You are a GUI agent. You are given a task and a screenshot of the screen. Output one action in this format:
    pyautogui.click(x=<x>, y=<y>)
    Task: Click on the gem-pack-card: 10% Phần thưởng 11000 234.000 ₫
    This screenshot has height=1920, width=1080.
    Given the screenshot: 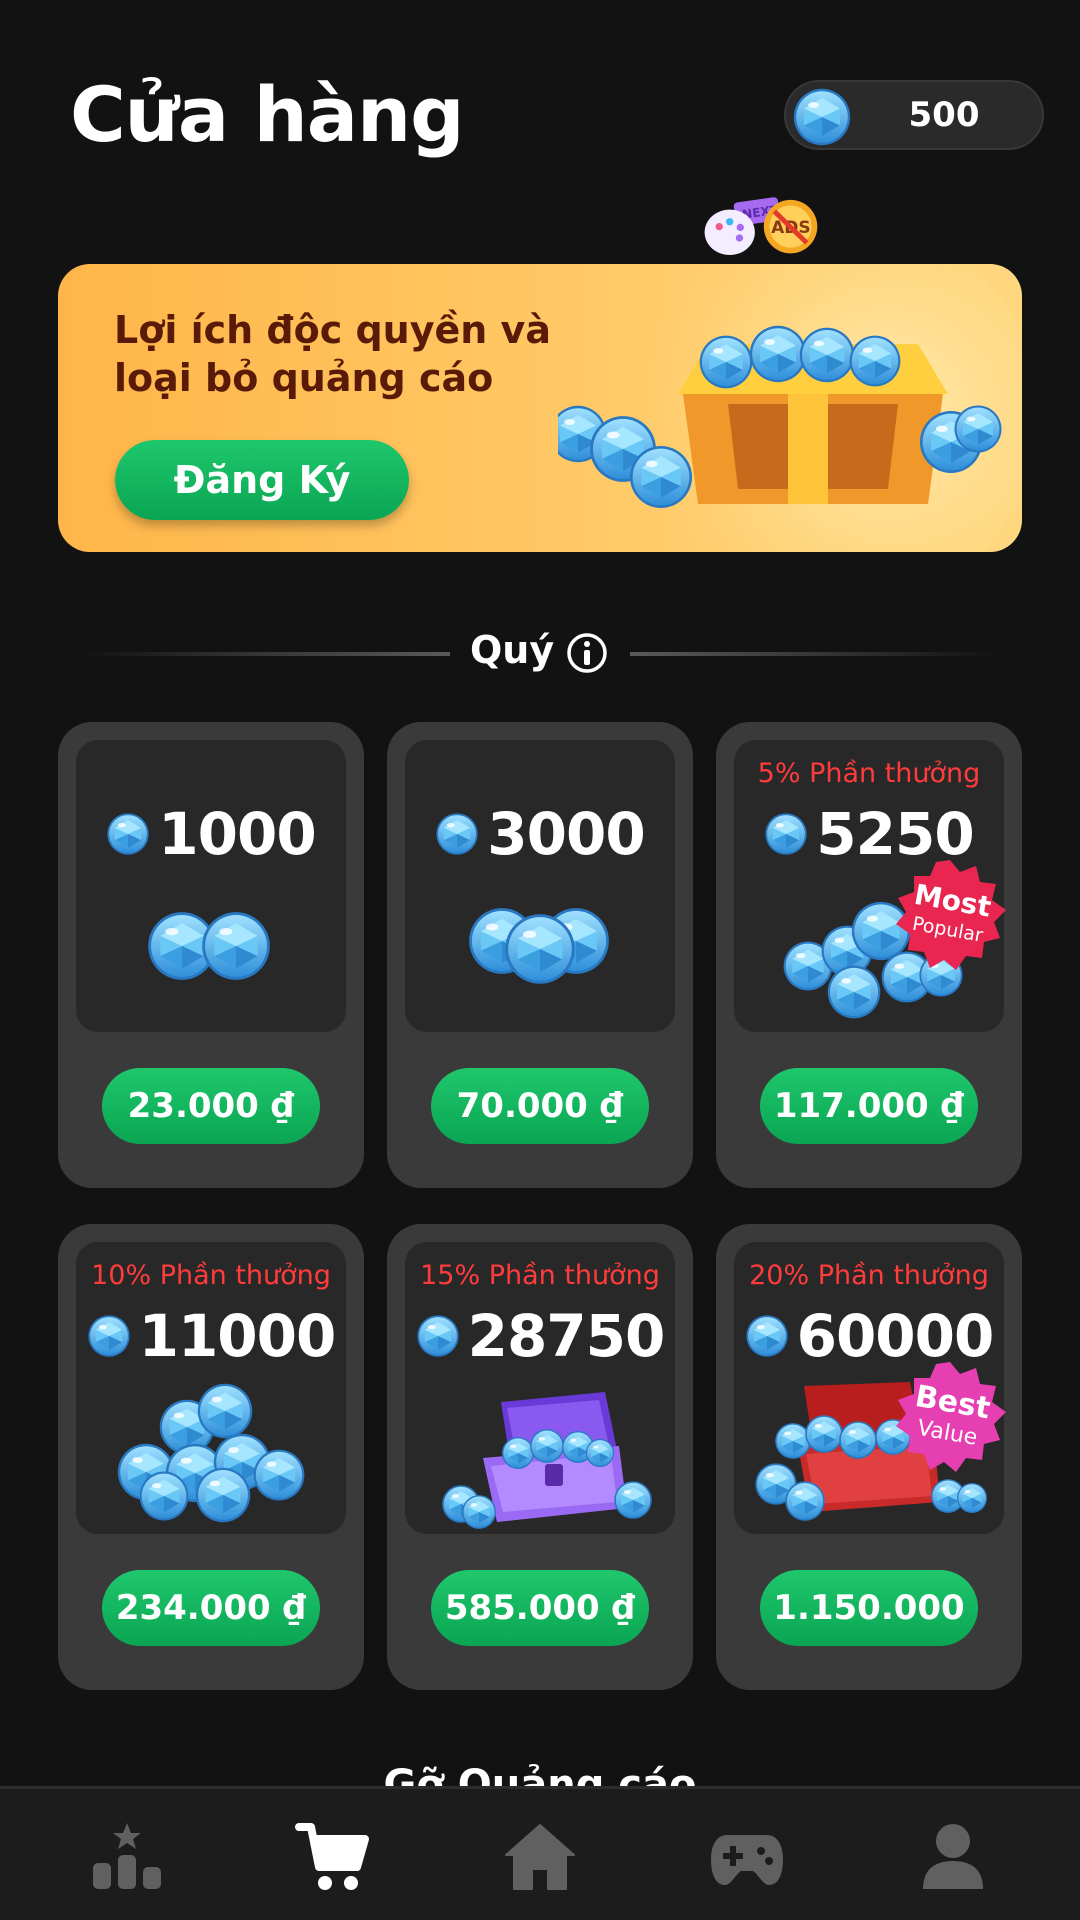 What is the action you would take?
    pyautogui.click(x=211, y=1457)
    